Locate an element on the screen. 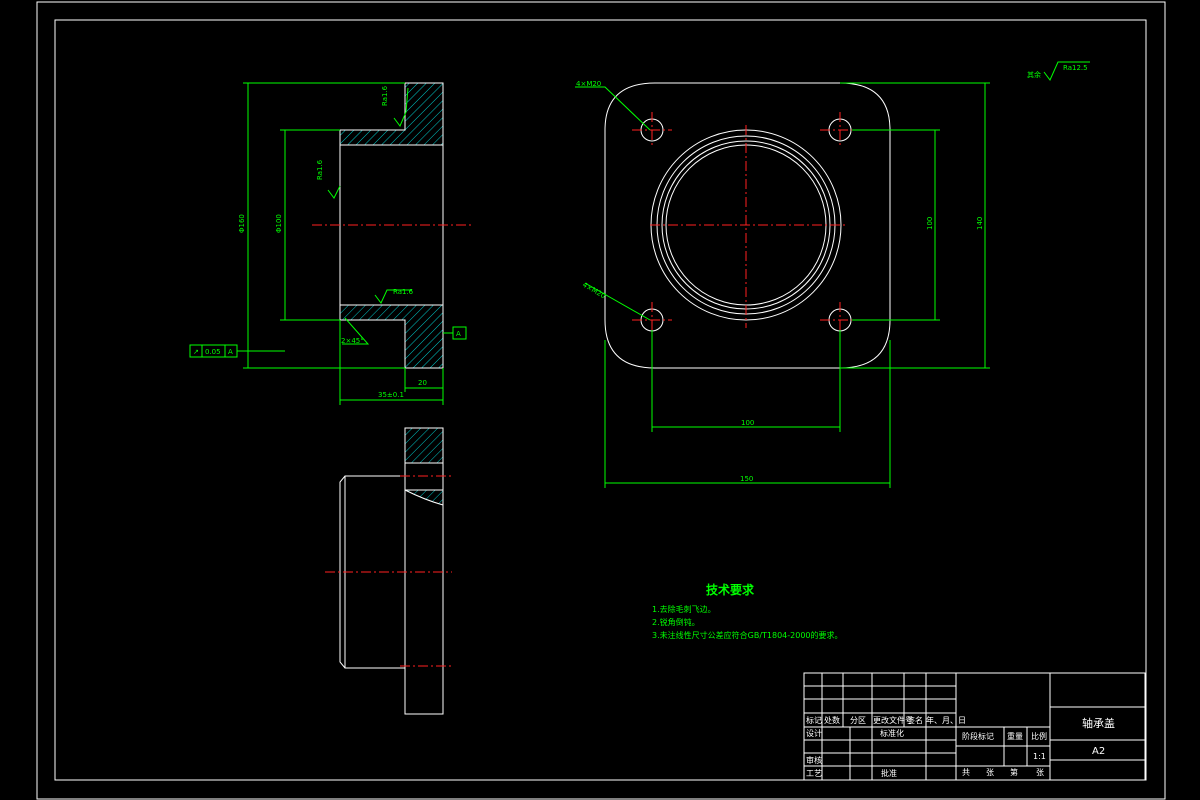  svg-text: 审核 is located at coordinates (814, 760).